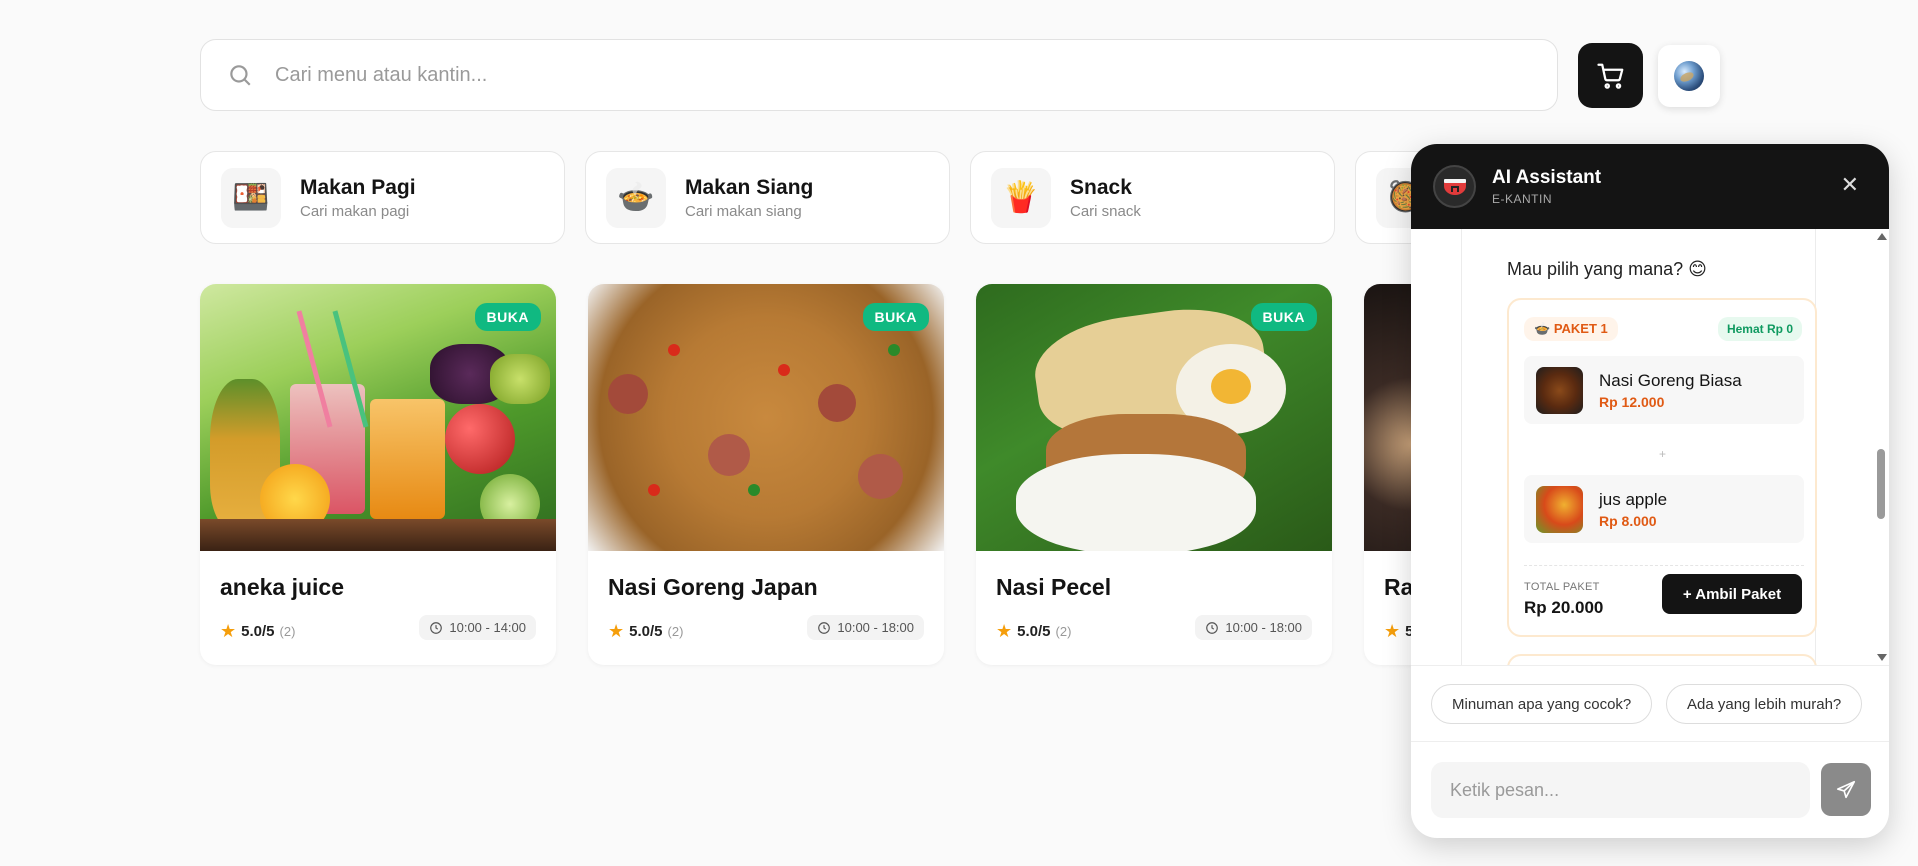 This screenshot has height=866, width=1918. Describe the element at coordinates (1632, 401) in the screenshot. I see `item-price: Rp 12.000` at that location.